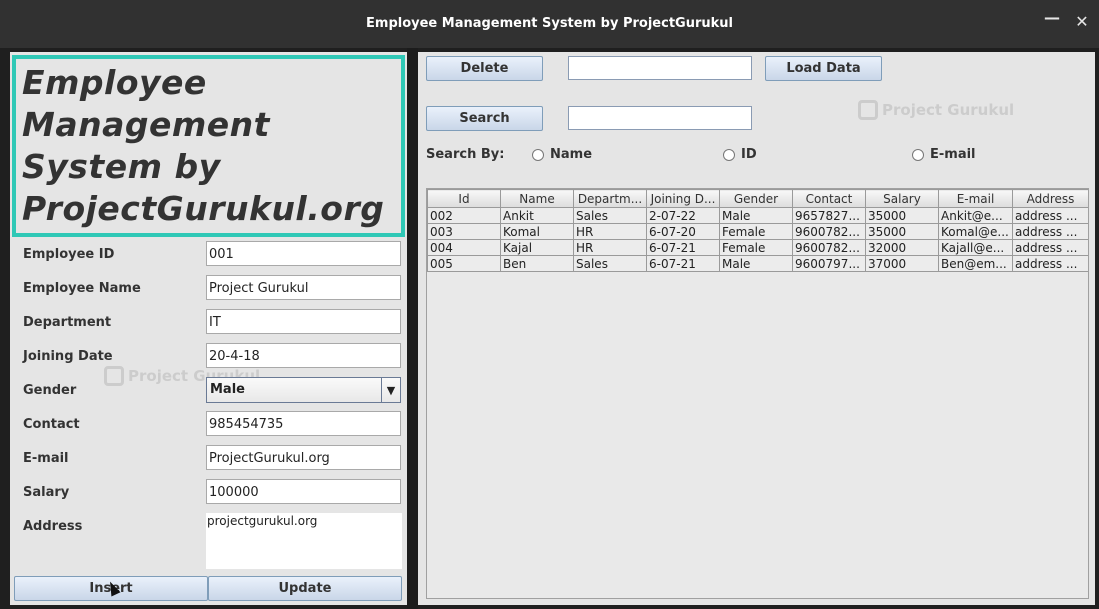 The height and width of the screenshot is (609, 1099). Describe the element at coordinates (464, 247) in the screenshot. I see `table-cell: 004` at that location.